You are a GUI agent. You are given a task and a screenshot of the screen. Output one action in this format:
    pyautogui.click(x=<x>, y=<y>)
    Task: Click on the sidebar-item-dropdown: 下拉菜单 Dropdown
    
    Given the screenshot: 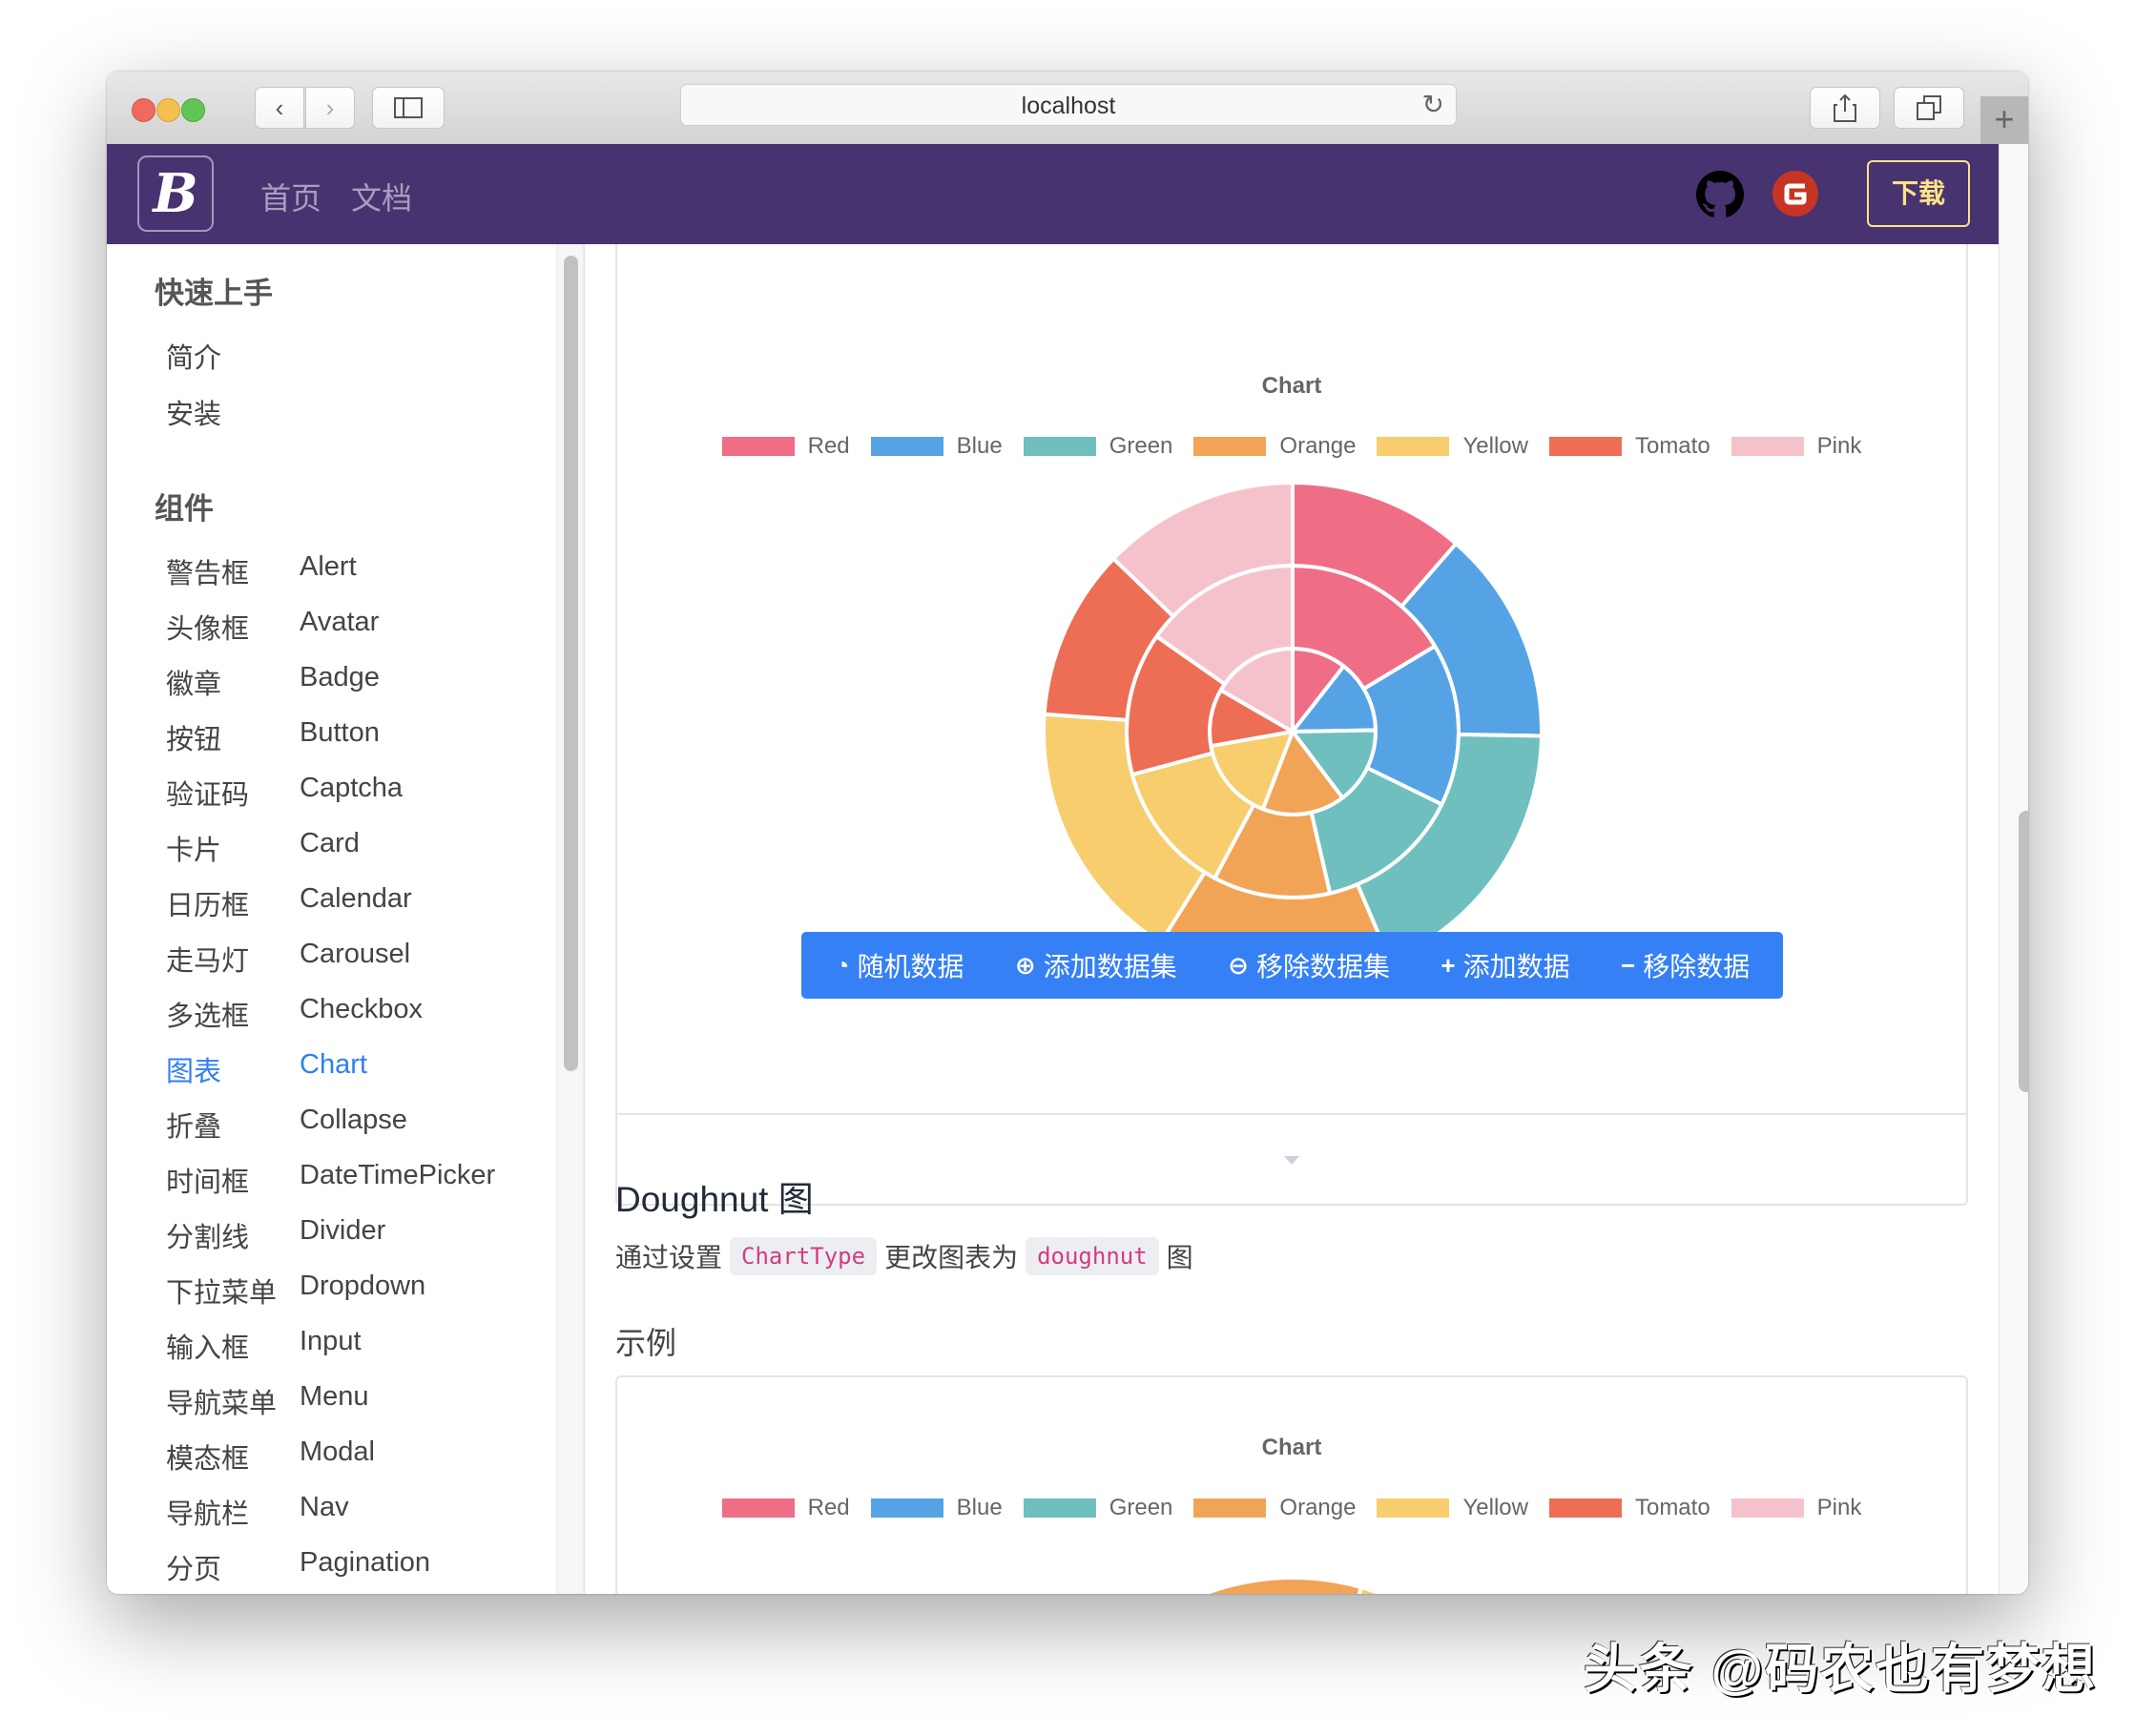 What is the action you would take?
    pyautogui.click(x=296, y=1291)
    